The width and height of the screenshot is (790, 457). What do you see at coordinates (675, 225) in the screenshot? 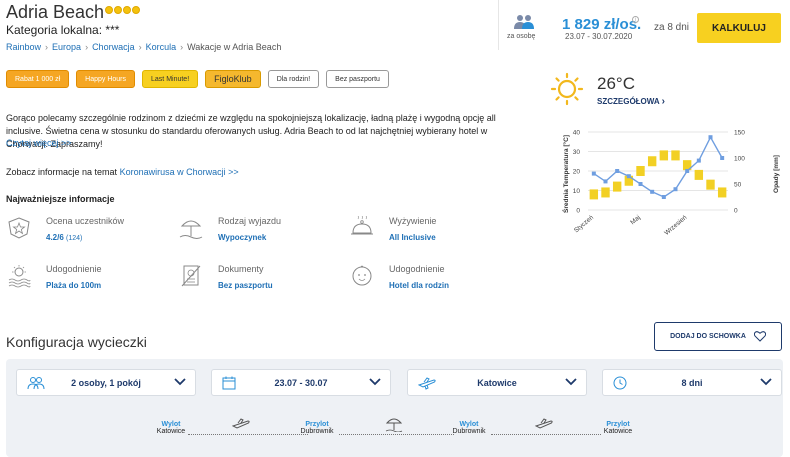
I see `x-tick-label: Wrzesień` at bounding box center [675, 225].